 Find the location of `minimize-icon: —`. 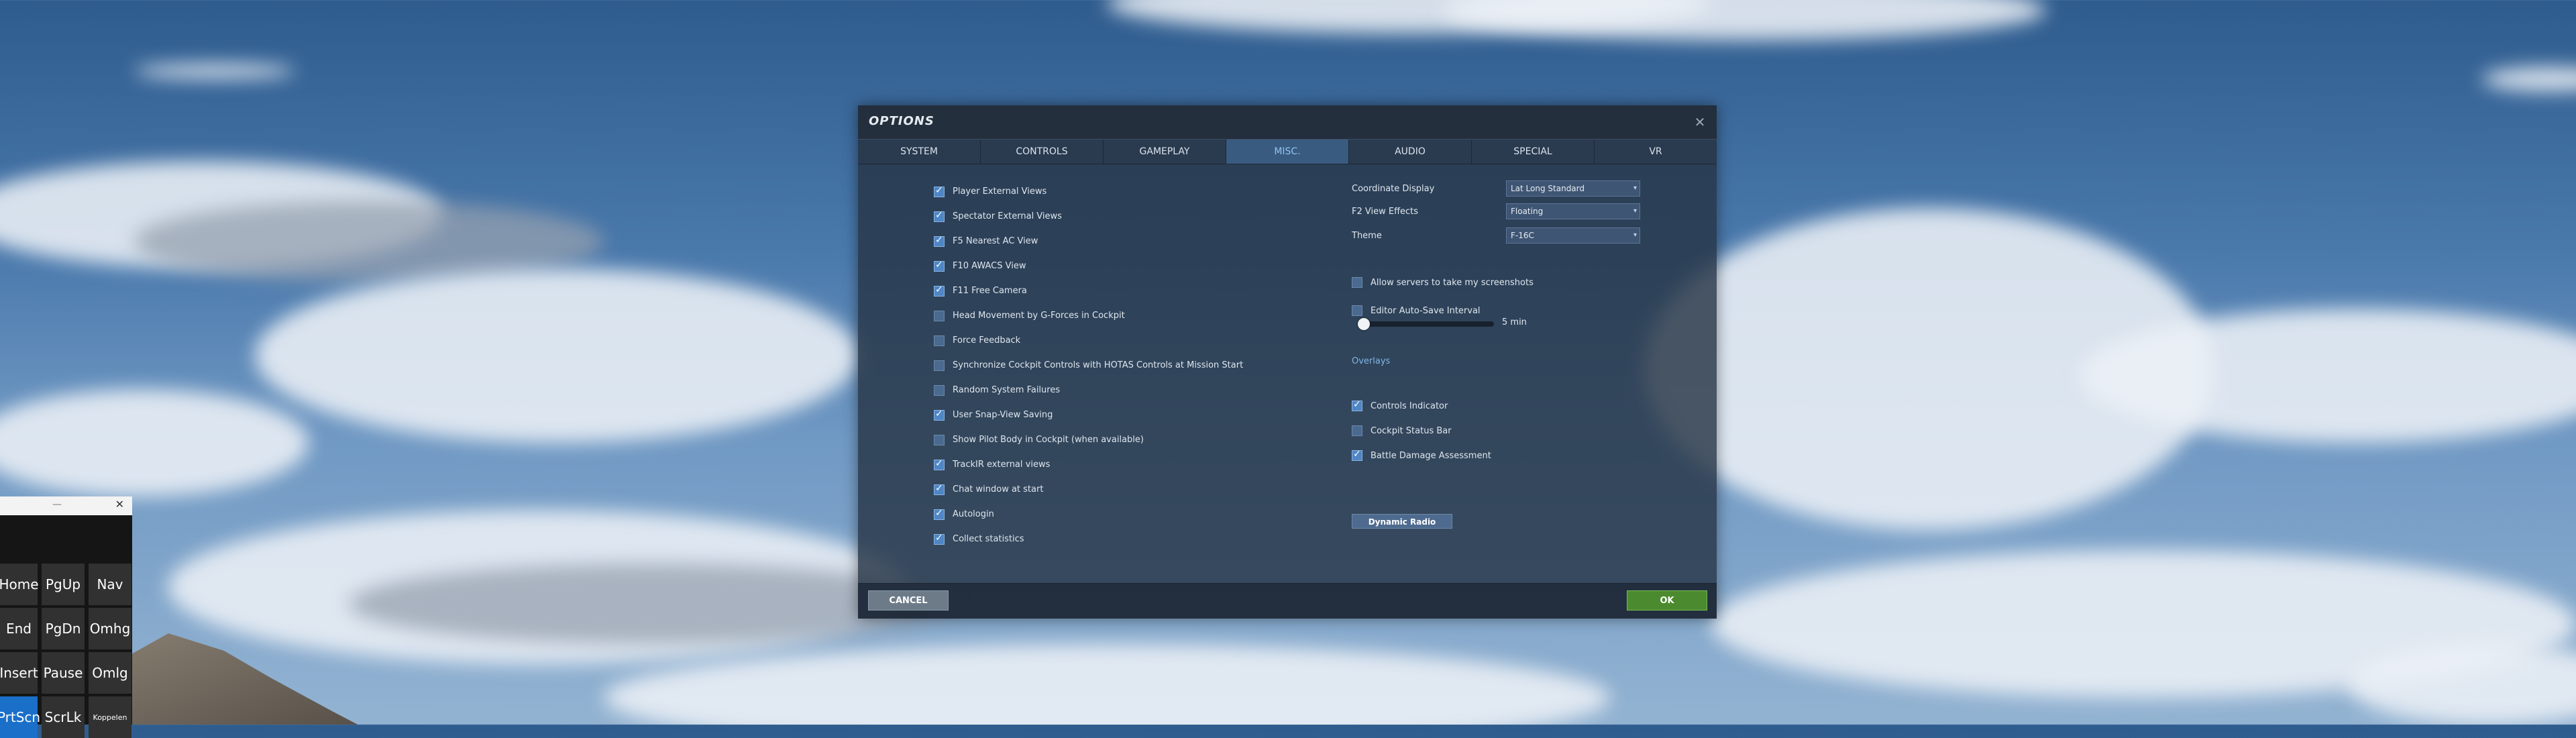

minimize-icon: — is located at coordinates (57, 504).